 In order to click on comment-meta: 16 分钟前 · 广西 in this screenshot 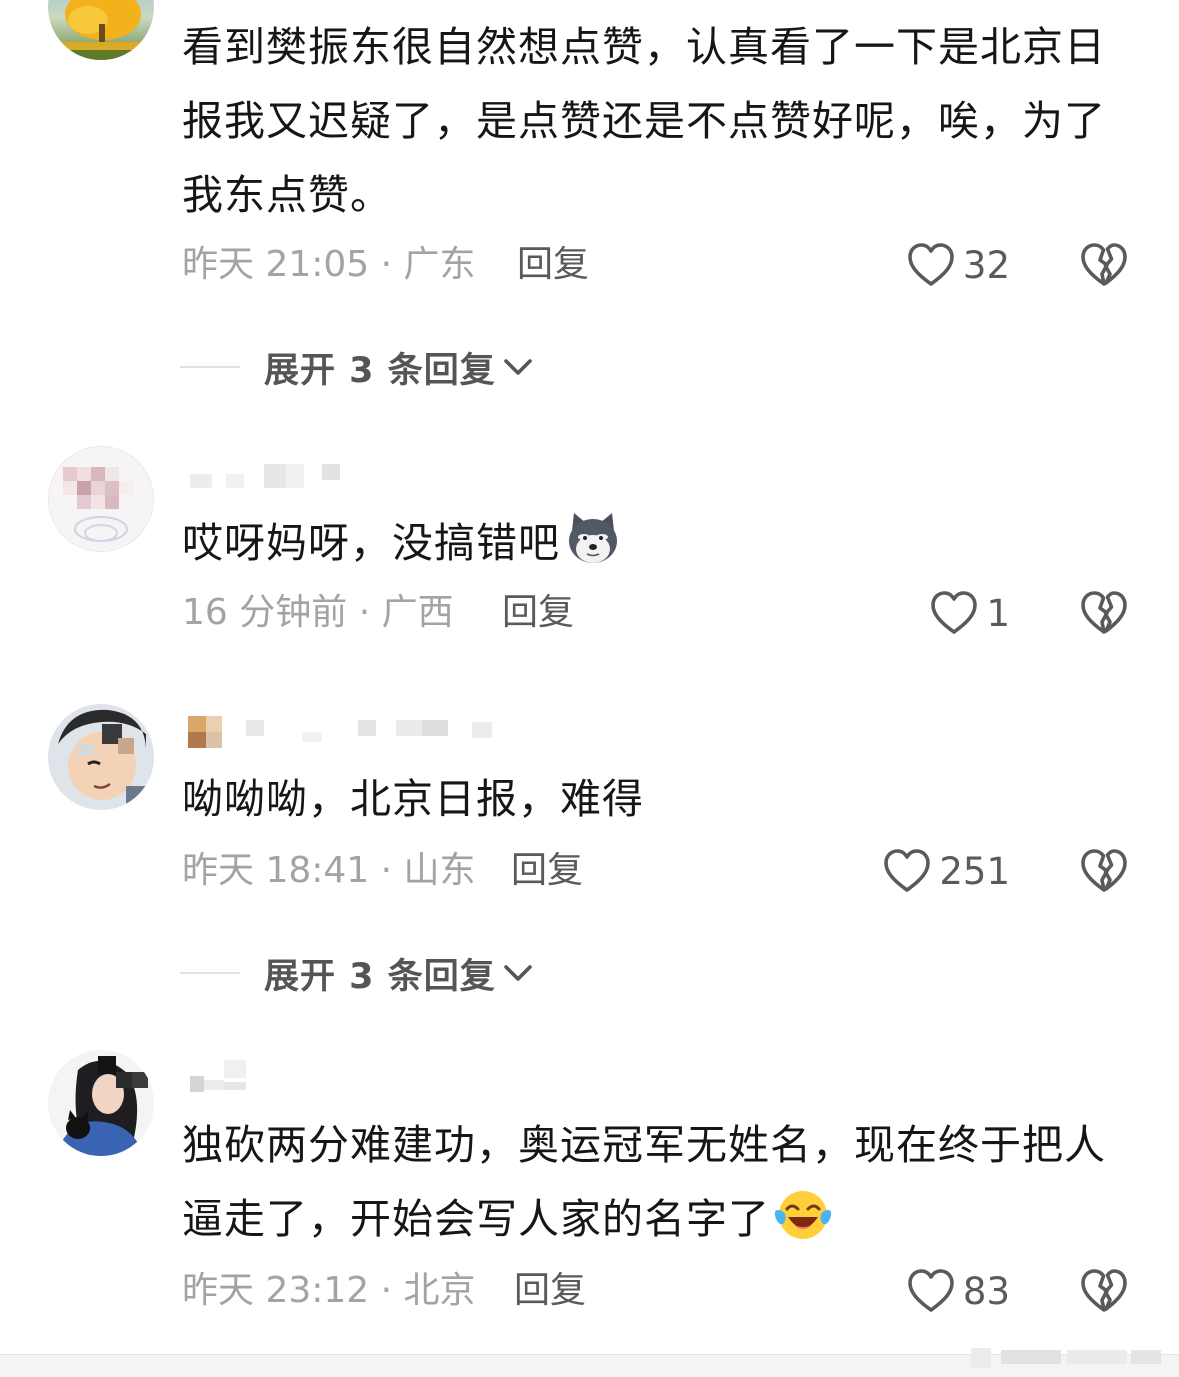, I will do `click(318, 612)`.